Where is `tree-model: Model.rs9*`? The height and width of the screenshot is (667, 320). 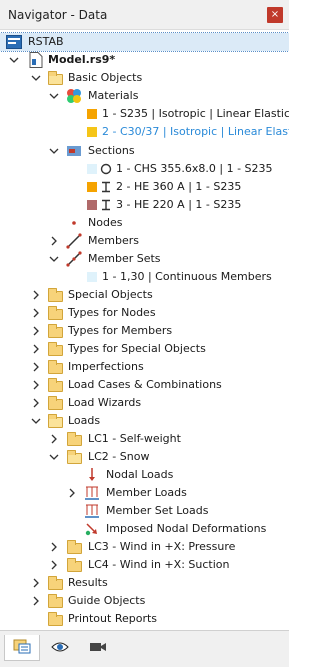 tree-model: Model.rs9* is located at coordinates (144, 60).